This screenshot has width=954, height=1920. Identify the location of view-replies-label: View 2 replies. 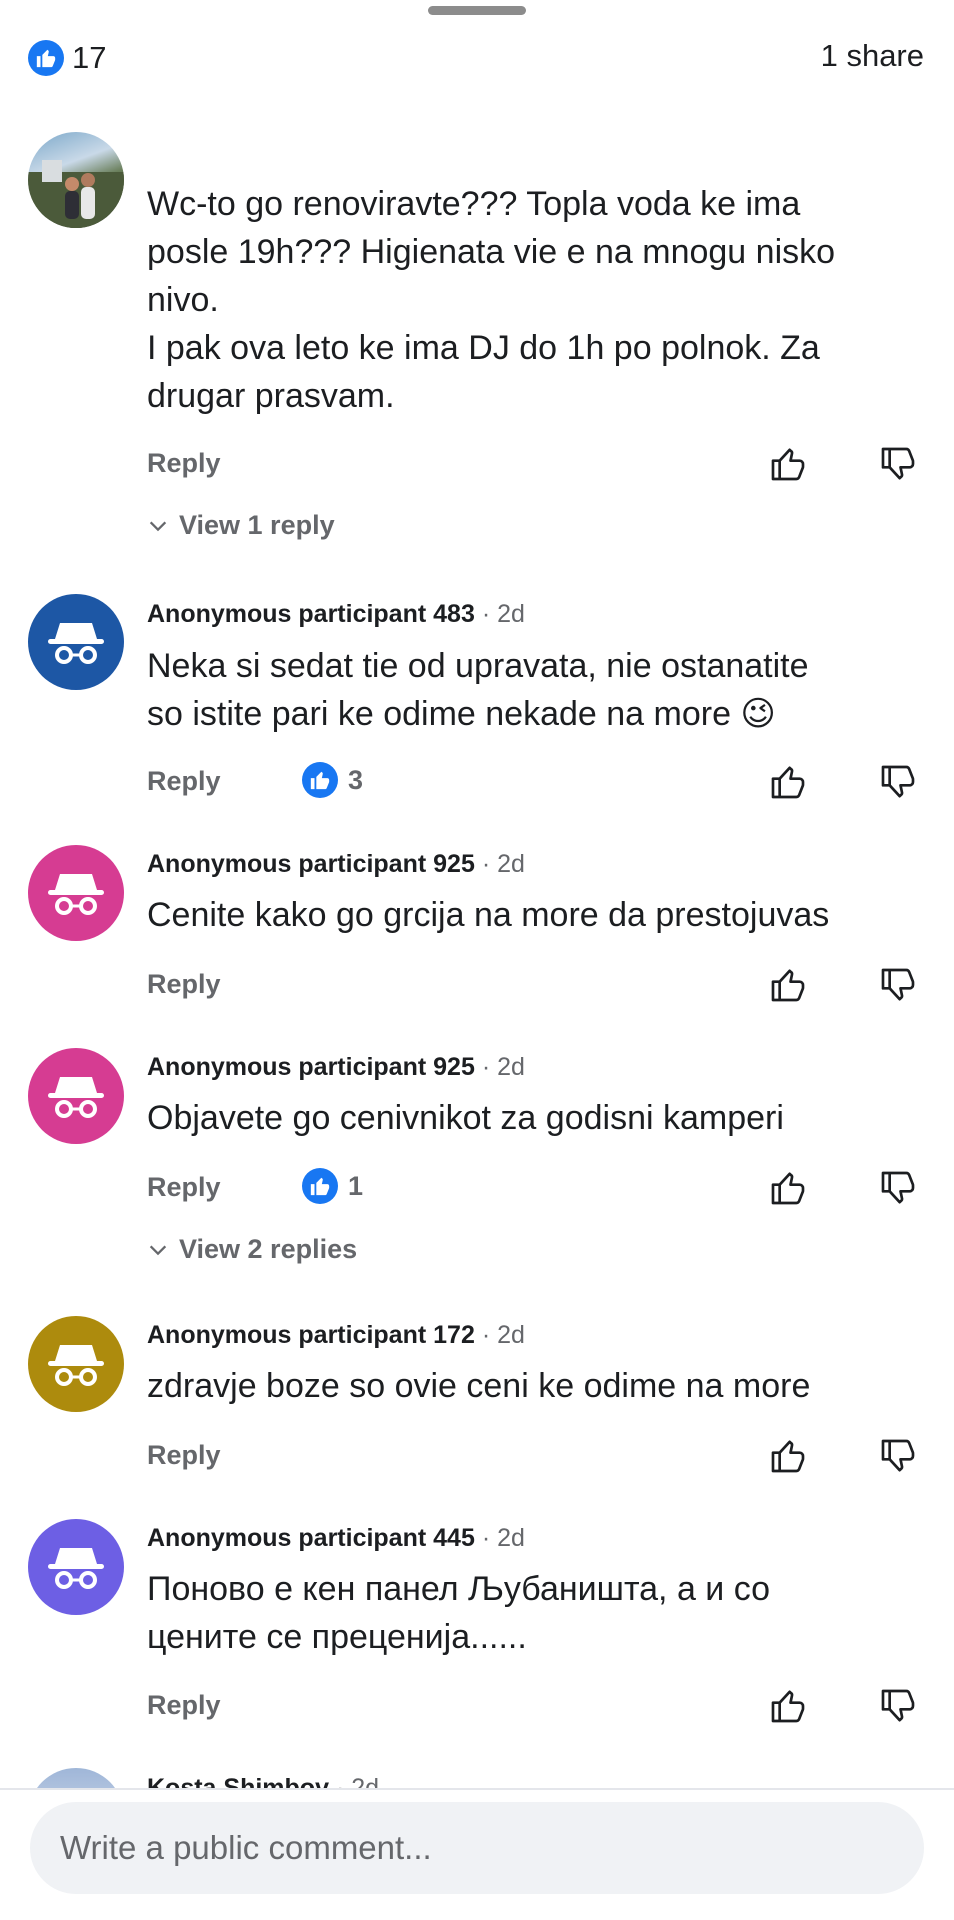
(268, 1249).